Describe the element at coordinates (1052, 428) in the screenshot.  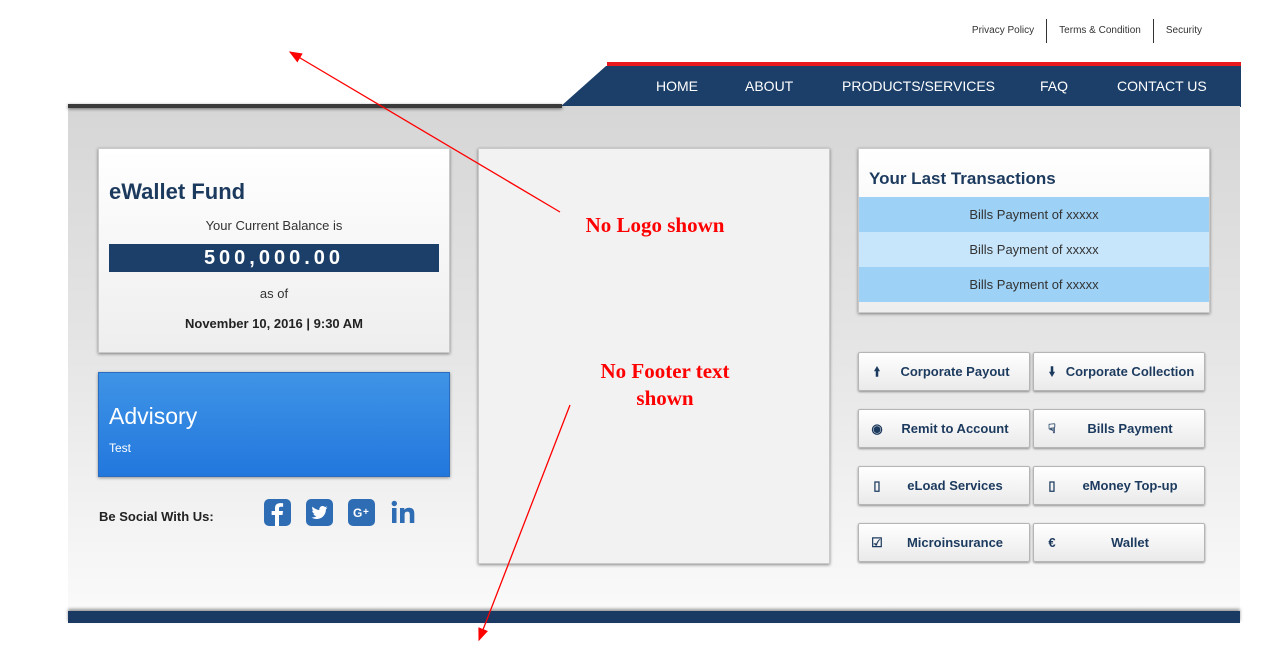
I see `hand-icon: ☟` at that location.